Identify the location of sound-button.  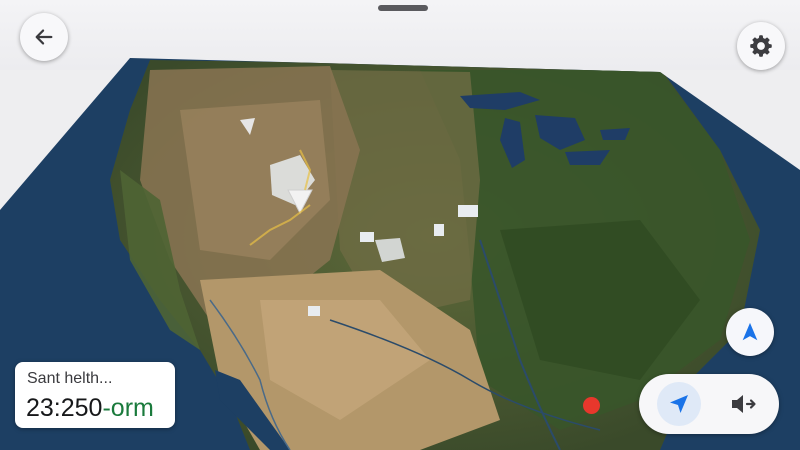
(743, 404).